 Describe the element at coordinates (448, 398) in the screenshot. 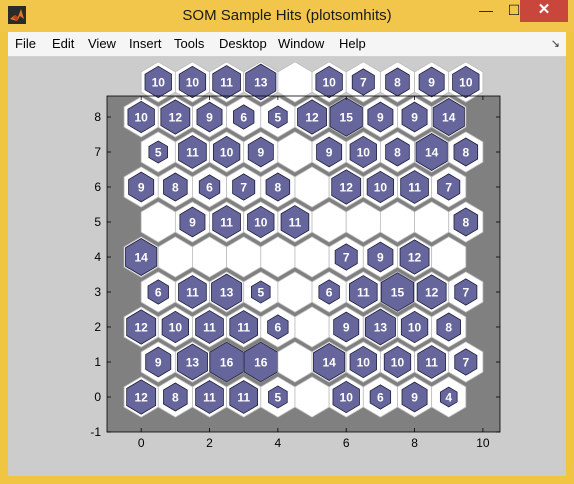

I see `hit-count-label: 4` at that location.